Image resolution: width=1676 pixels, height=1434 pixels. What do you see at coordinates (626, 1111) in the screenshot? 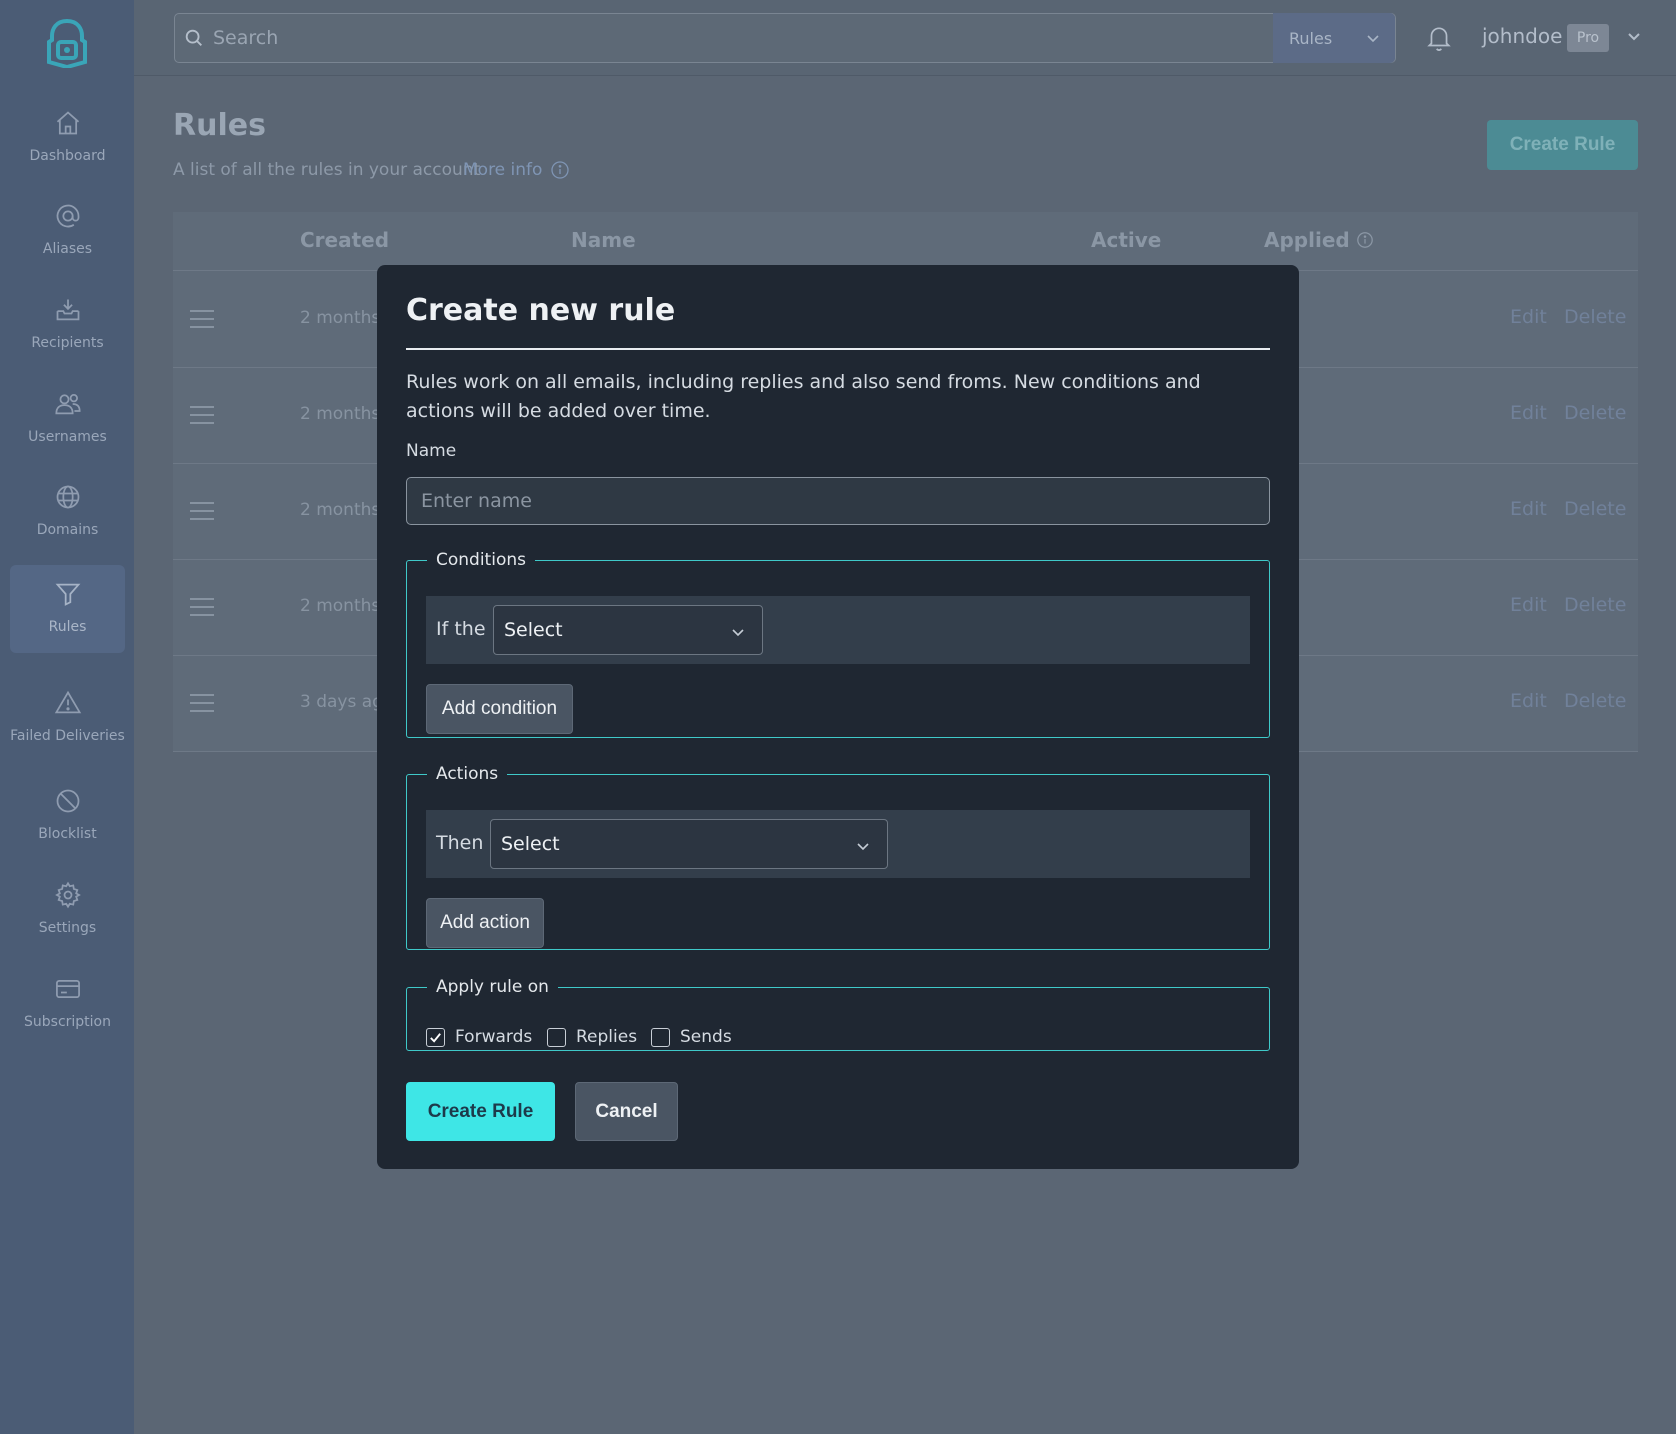
I see `cancel-button: Cancel` at bounding box center [626, 1111].